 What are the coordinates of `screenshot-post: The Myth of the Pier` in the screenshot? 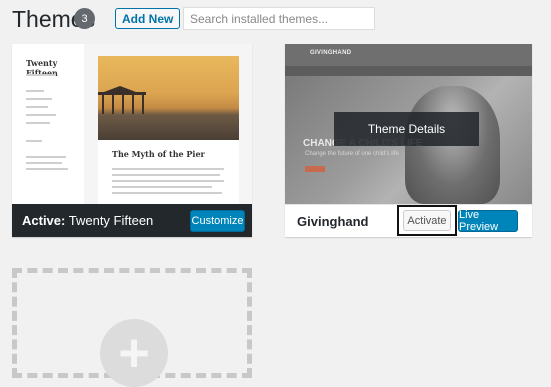 It's located at (168, 130).